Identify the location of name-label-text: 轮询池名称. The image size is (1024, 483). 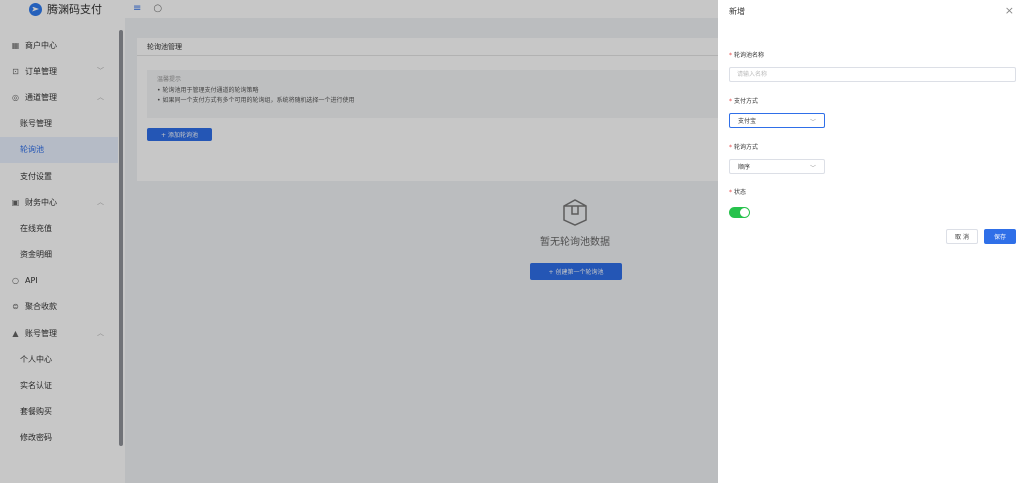
(749, 55).